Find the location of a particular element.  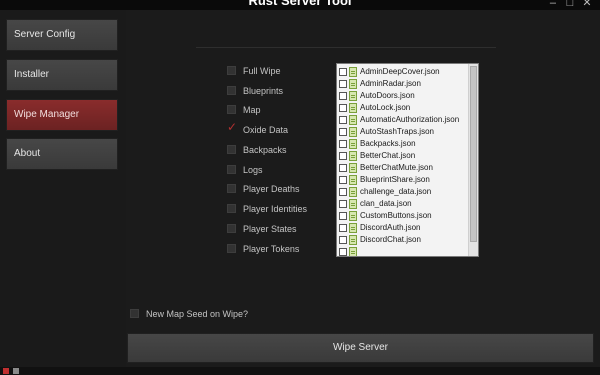

file-name: BetterChatMute.json is located at coordinates (396, 167).